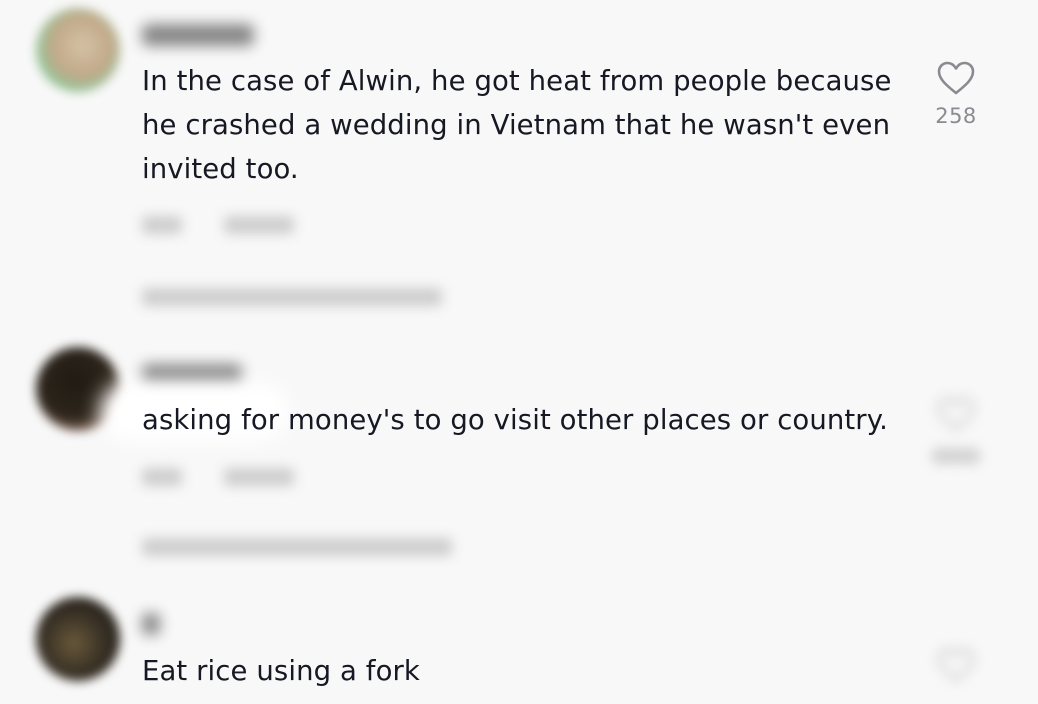  What do you see at coordinates (956, 456) in the screenshot?
I see `like-count` at bounding box center [956, 456].